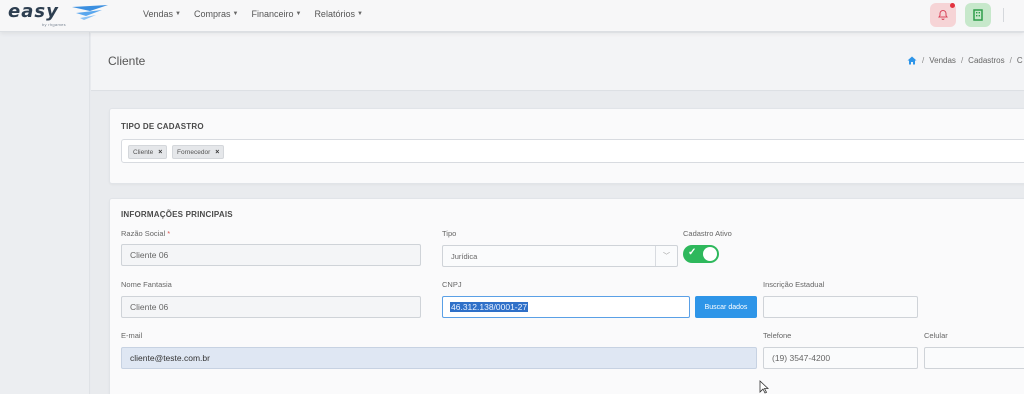 The image size is (1024, 394). I want to click on section-title: TIPO DE CADASTRO, so click(162, 126).